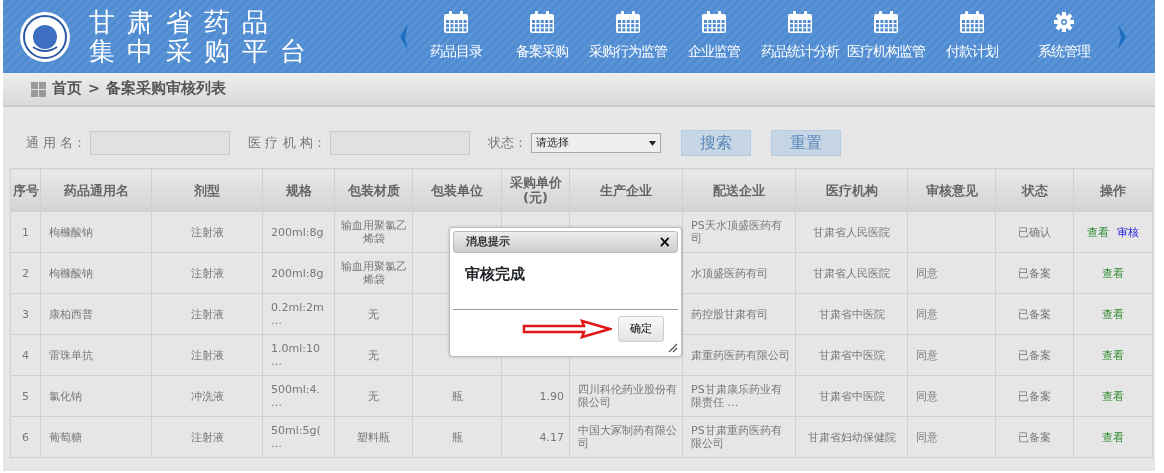 The height and width of the screenshot is (473, 1164). Describe the element at coordinates (495, 274) in the screenshot. I see `dialog-message: 审核完成` at that location.